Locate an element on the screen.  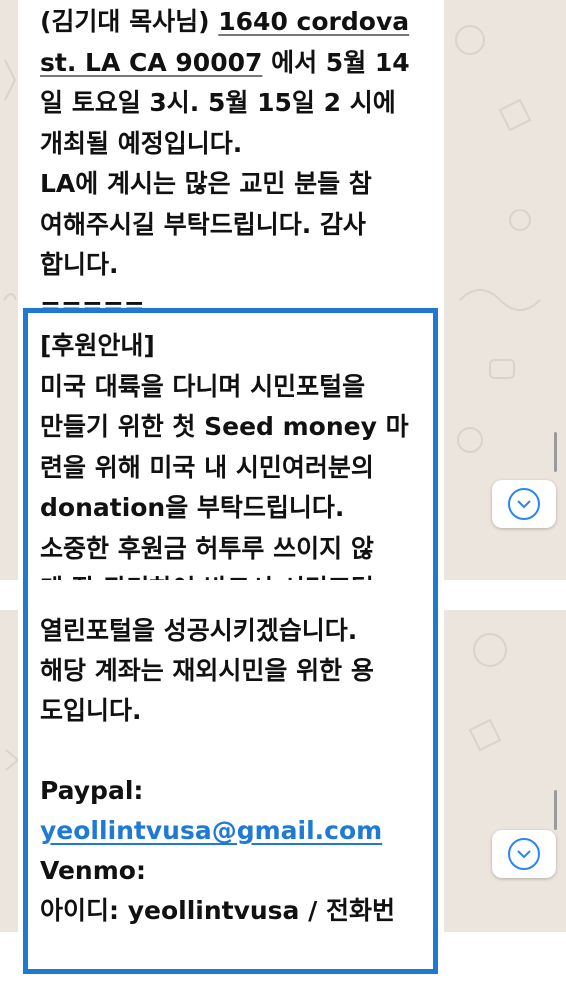
message-text-segment: st. LA CA 90007 is located at coordinates (151, 62).